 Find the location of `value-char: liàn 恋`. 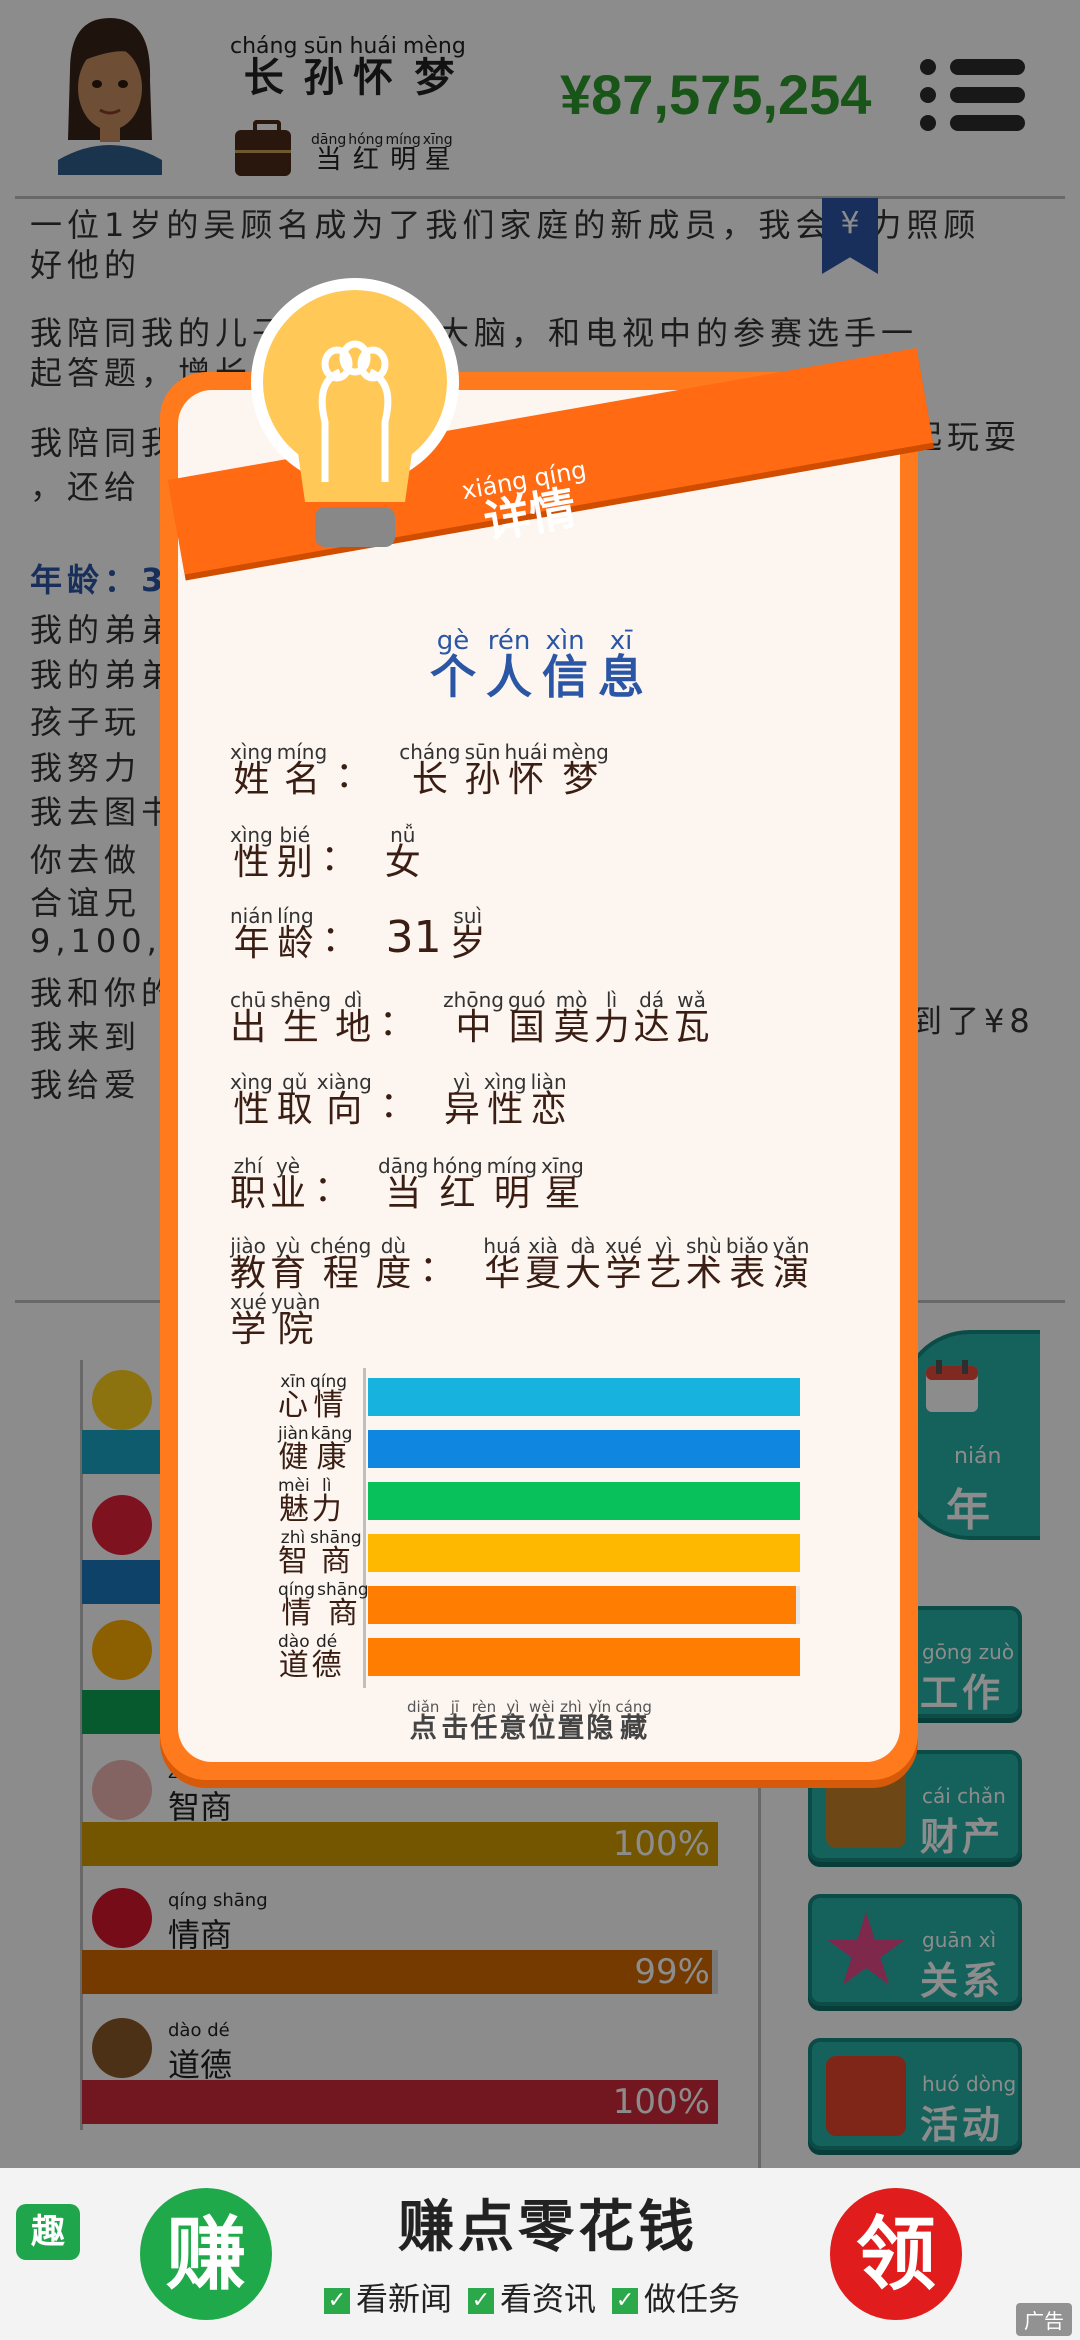

value-char: liàn 恋 is located at coordinates (549, 1100).